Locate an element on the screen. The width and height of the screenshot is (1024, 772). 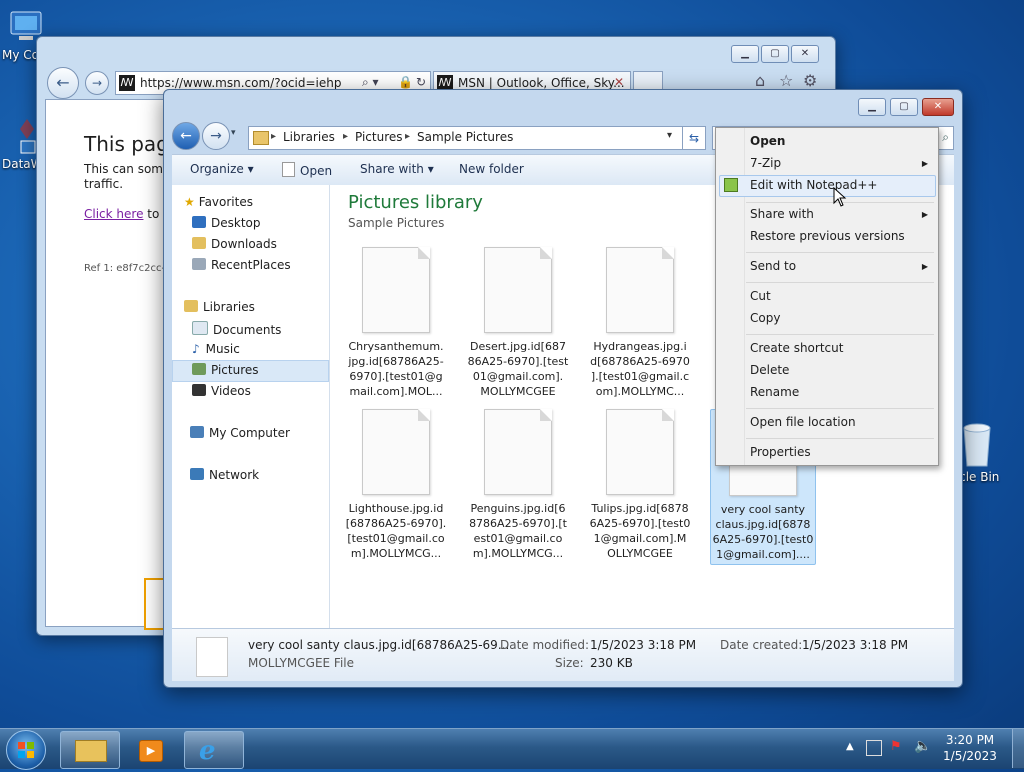
breadcrumb-sample-pictures: Sample Pictures is located at coordinates (465, 137).